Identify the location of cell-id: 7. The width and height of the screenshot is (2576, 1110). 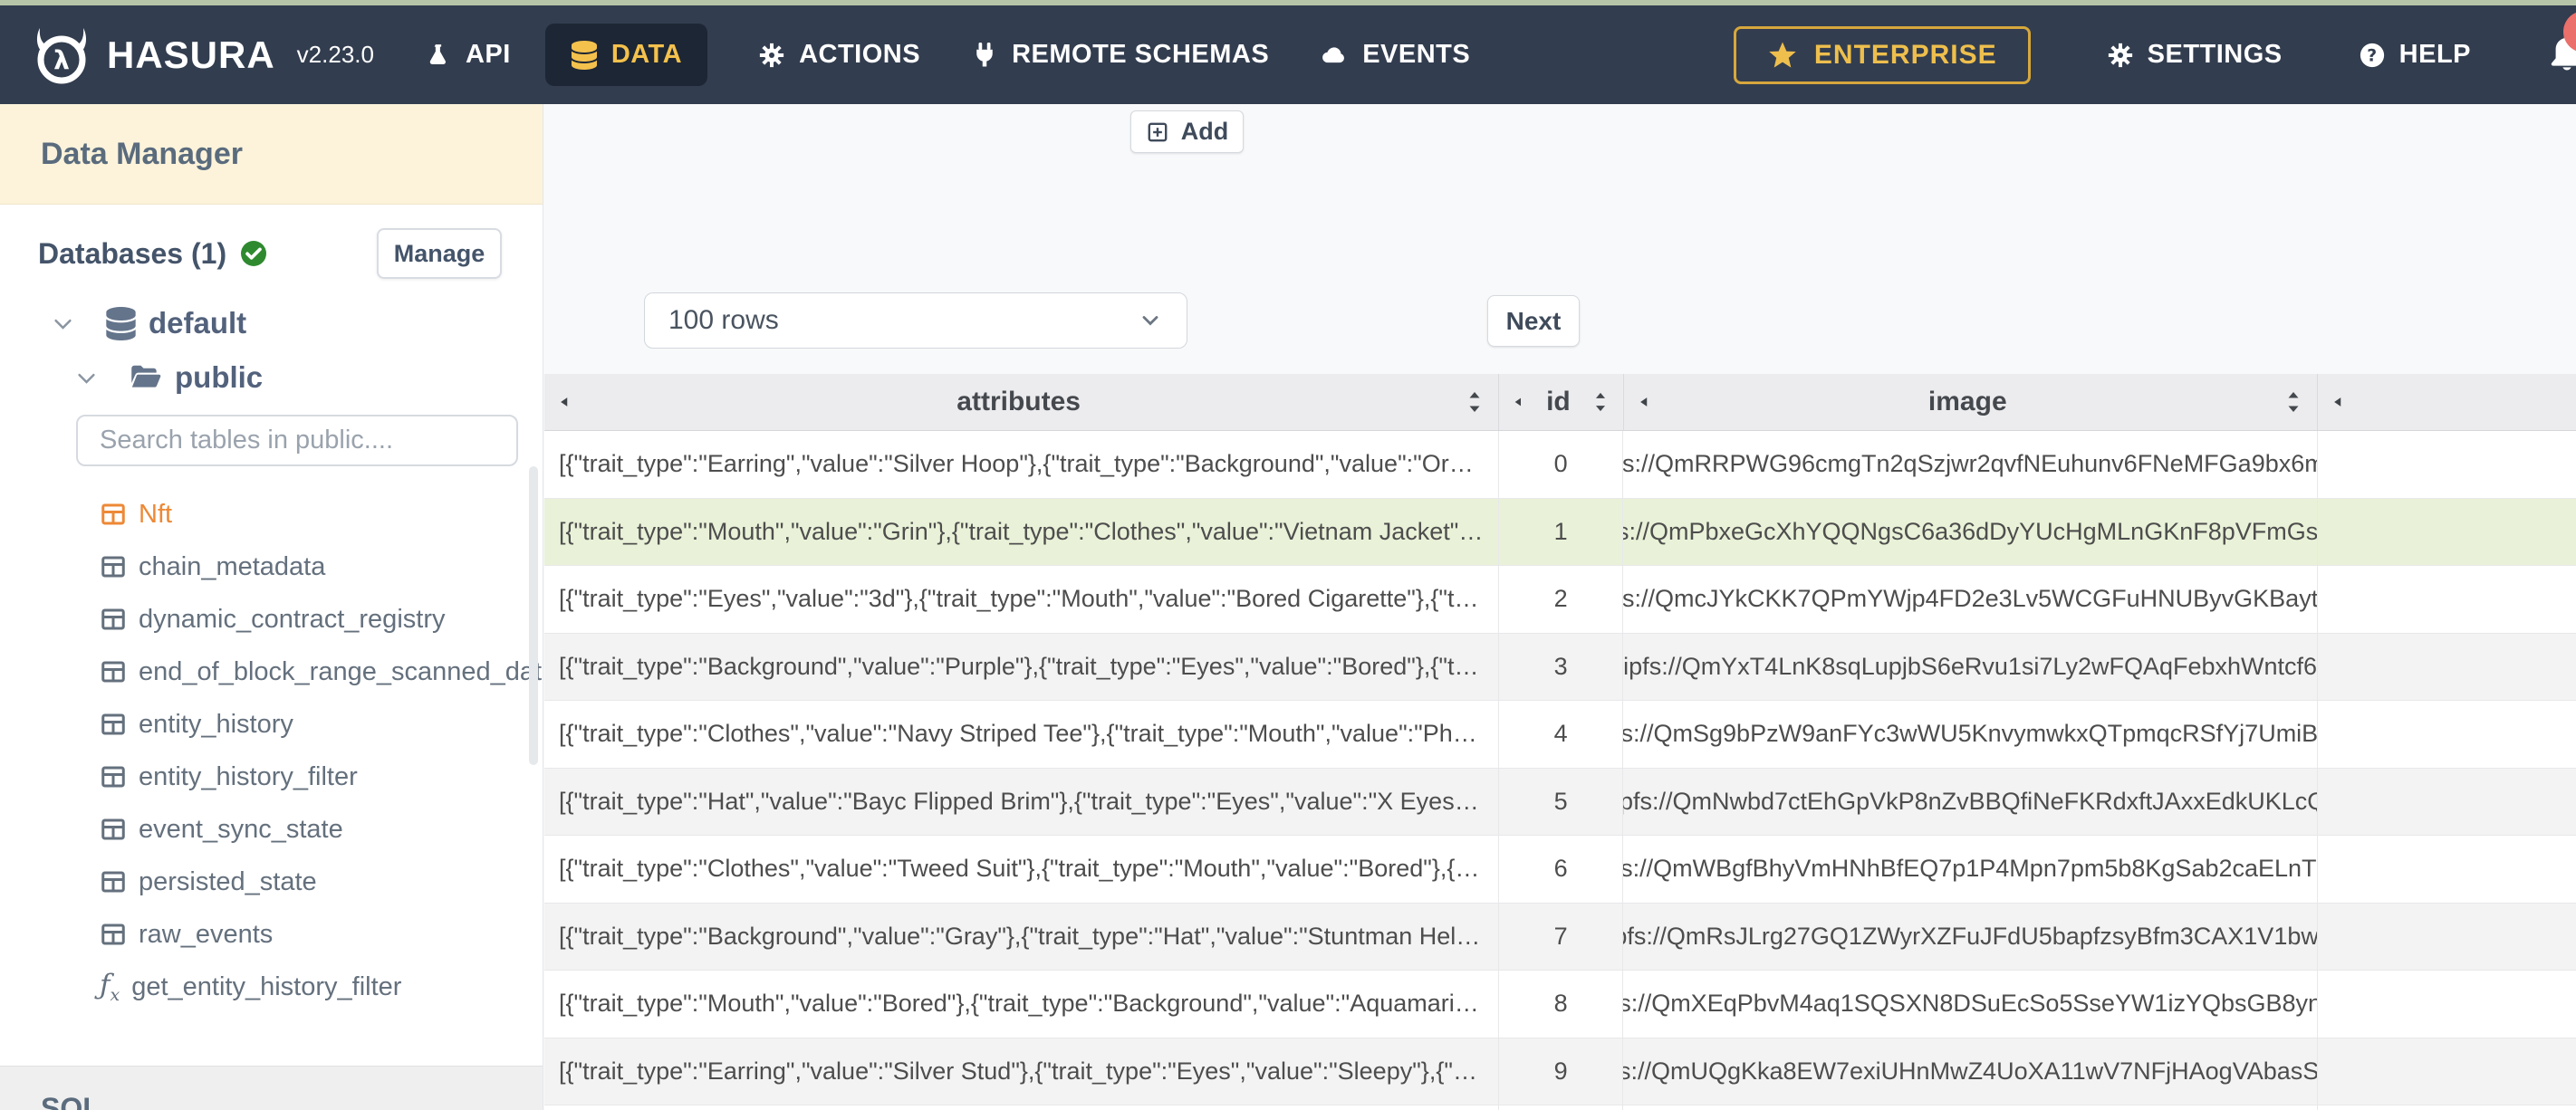
(1561, 937).